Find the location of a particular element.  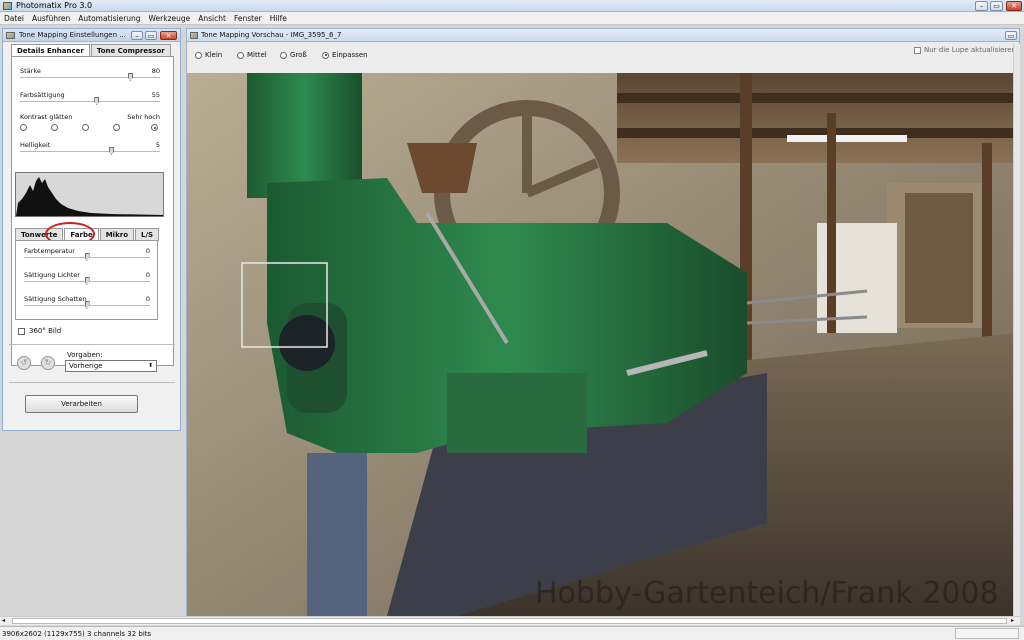

presets-dropdown: Vorherige ⬍ is located at coordinates (111, 366).